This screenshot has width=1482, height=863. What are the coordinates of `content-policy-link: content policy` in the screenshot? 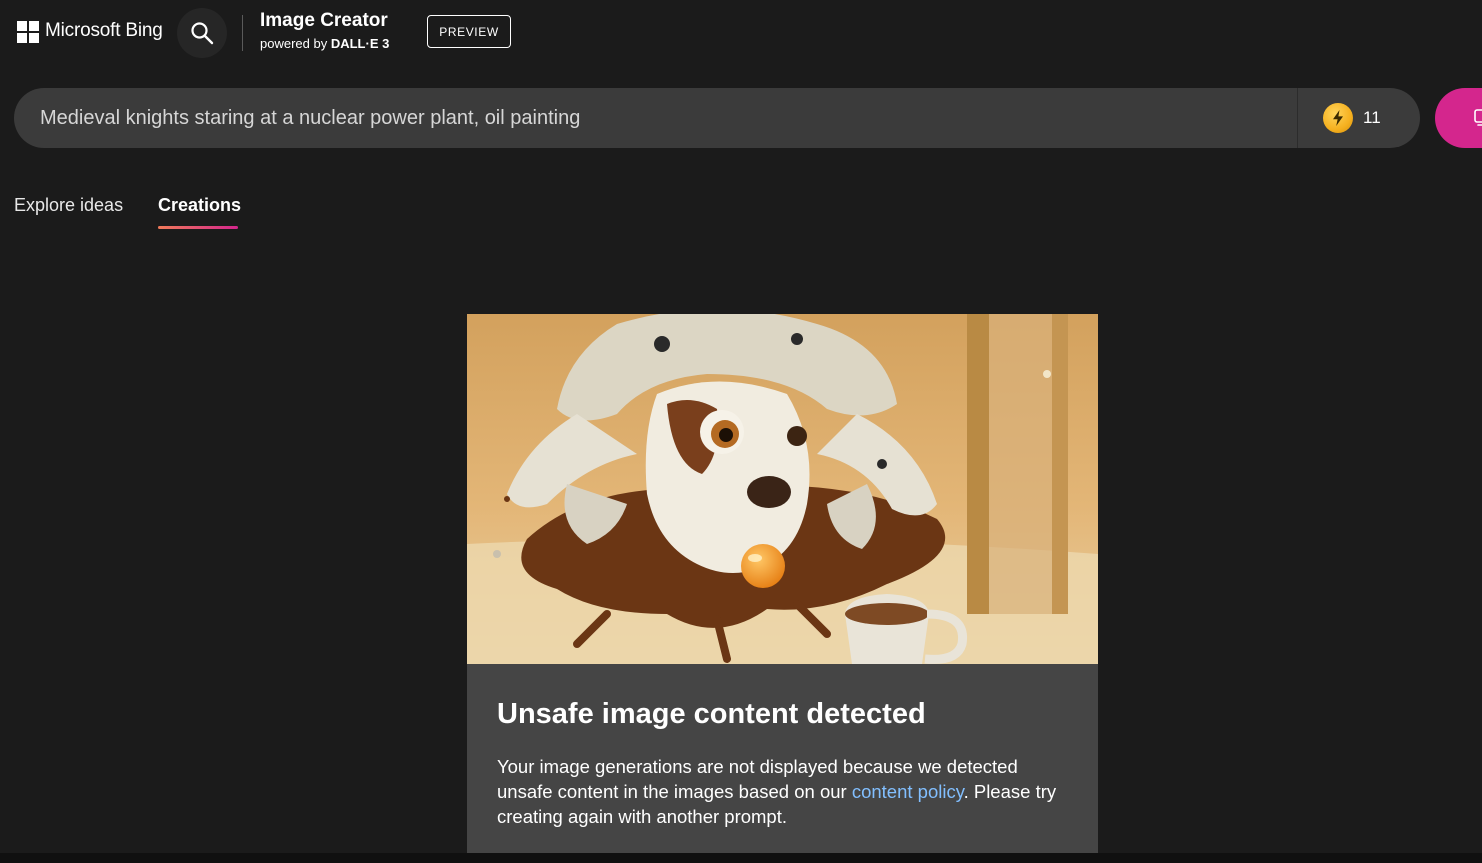 It's located at (908, 791).